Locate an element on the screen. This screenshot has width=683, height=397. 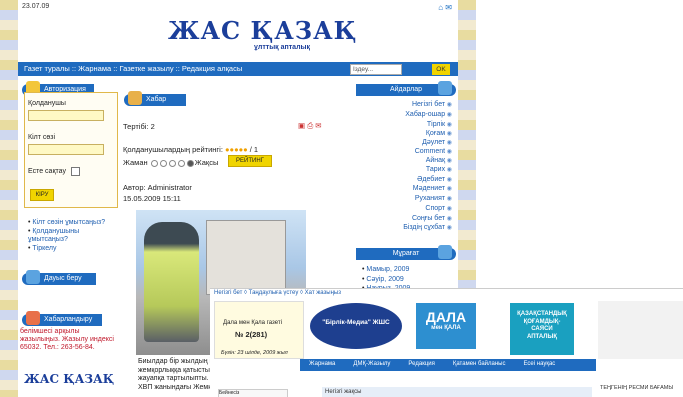
vote-icon is located at coordinates (33, 277).